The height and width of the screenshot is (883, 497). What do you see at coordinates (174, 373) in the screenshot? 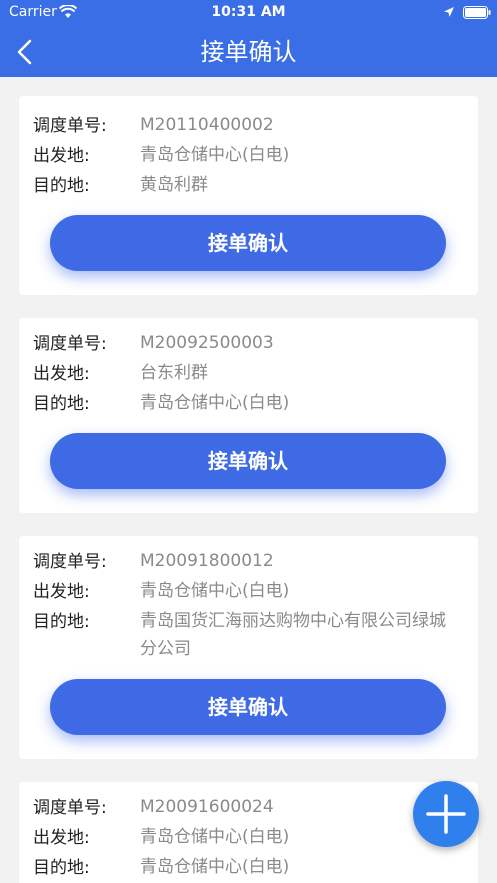
I see `origin-value: 台东利群` at bounding box center [174, 373].